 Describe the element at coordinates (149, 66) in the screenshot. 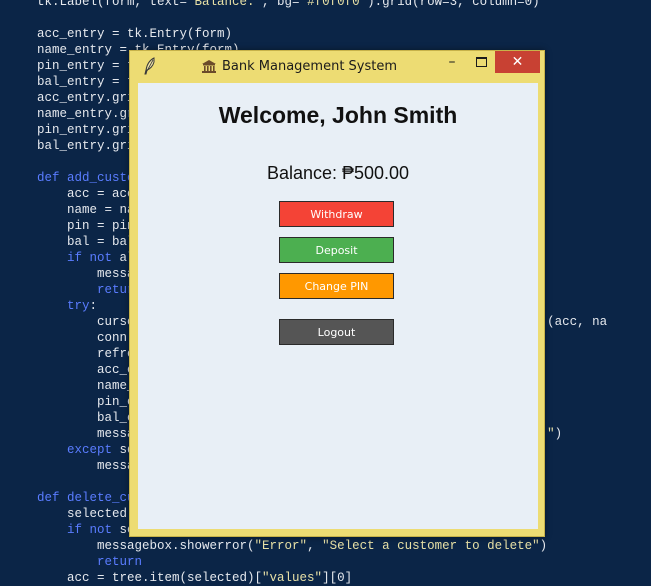

I see `tk-feather-icon` at that location.